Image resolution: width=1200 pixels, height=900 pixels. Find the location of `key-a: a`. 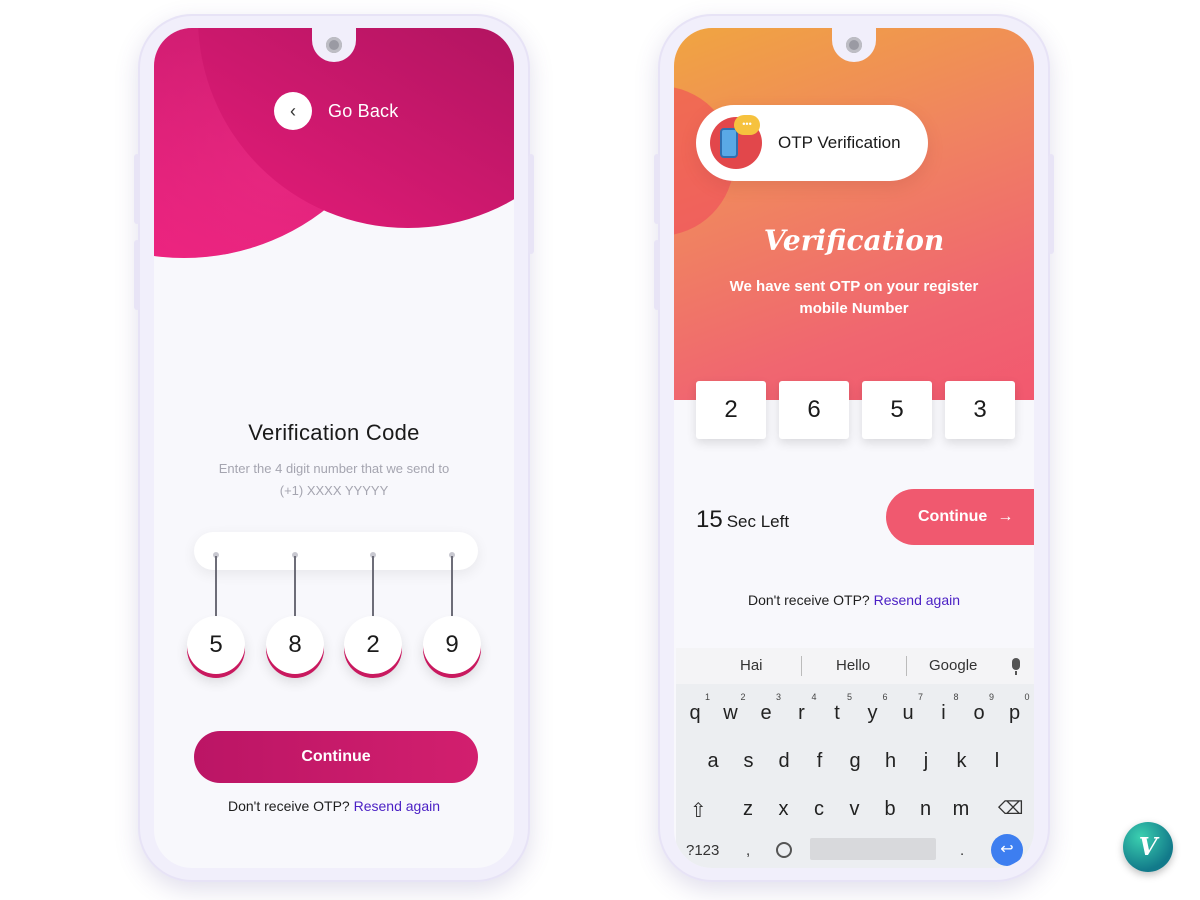

key-a: a is located at coordinates (713, 761).